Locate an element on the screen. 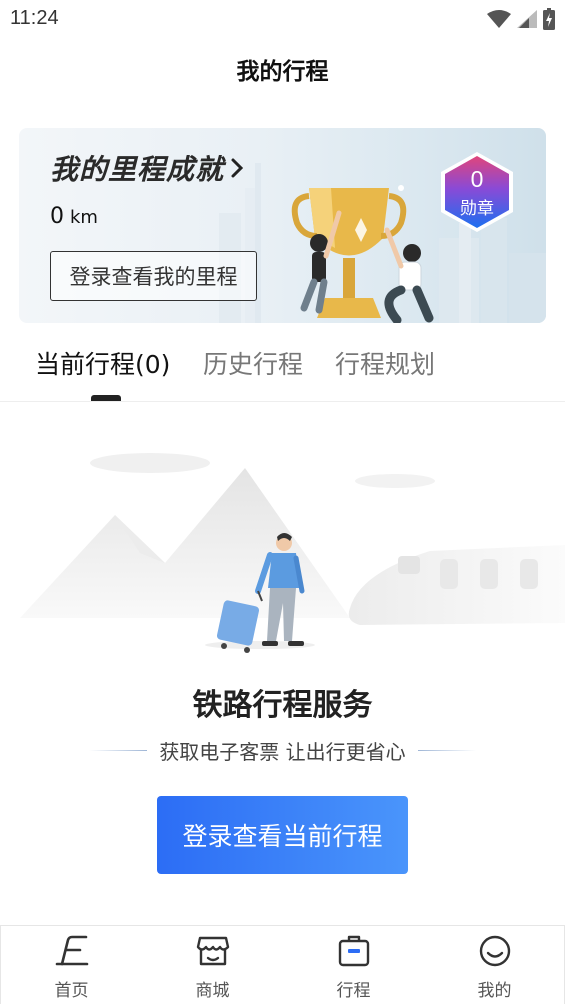 The image size is (565, 1004). status-bar: 11:24 is located at coordinates (282, 19).